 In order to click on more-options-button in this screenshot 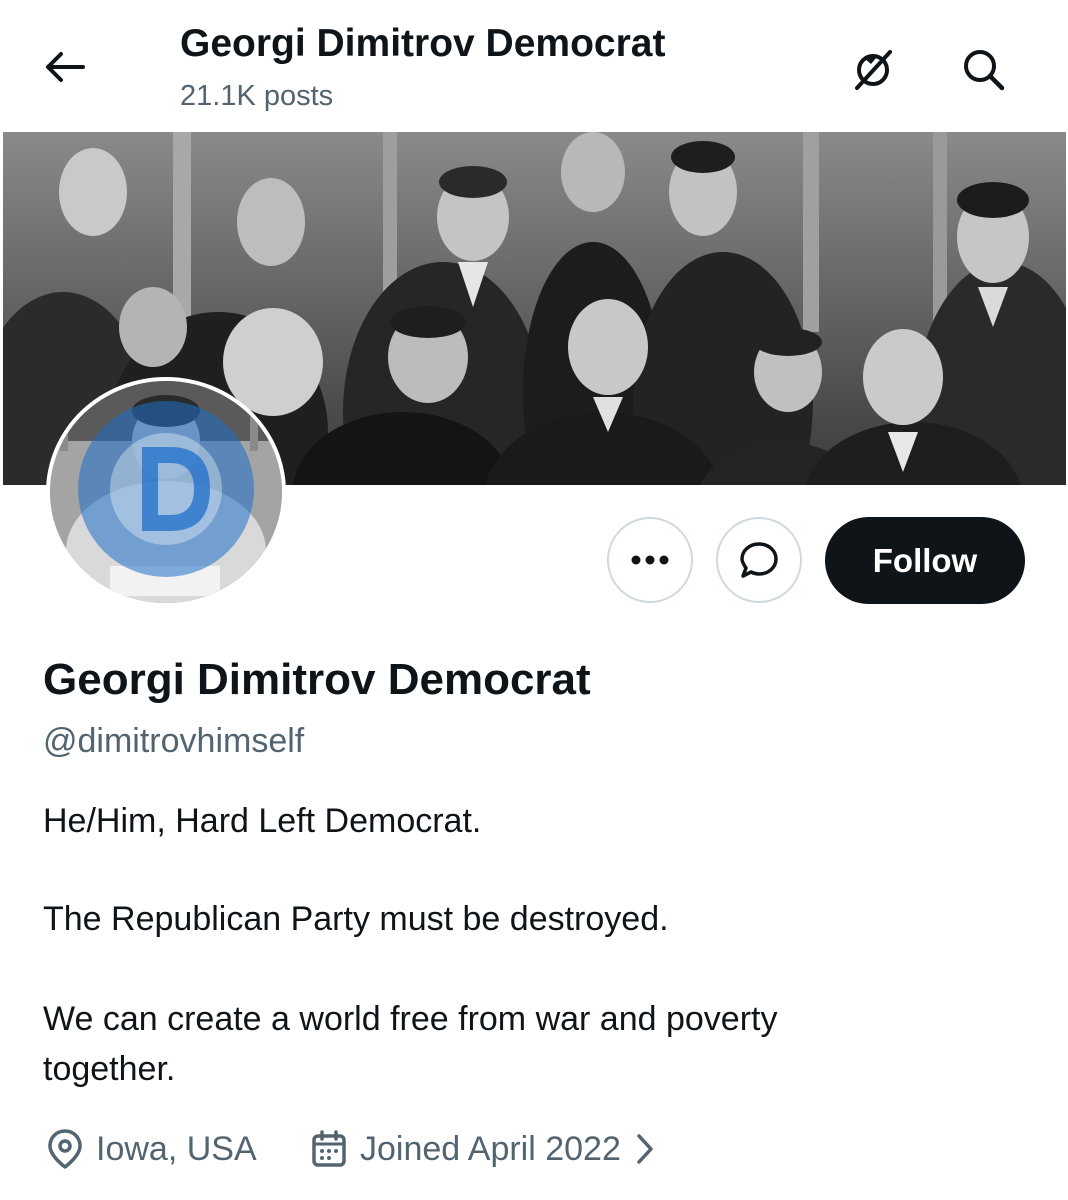, I will do `click(650, 560)`.